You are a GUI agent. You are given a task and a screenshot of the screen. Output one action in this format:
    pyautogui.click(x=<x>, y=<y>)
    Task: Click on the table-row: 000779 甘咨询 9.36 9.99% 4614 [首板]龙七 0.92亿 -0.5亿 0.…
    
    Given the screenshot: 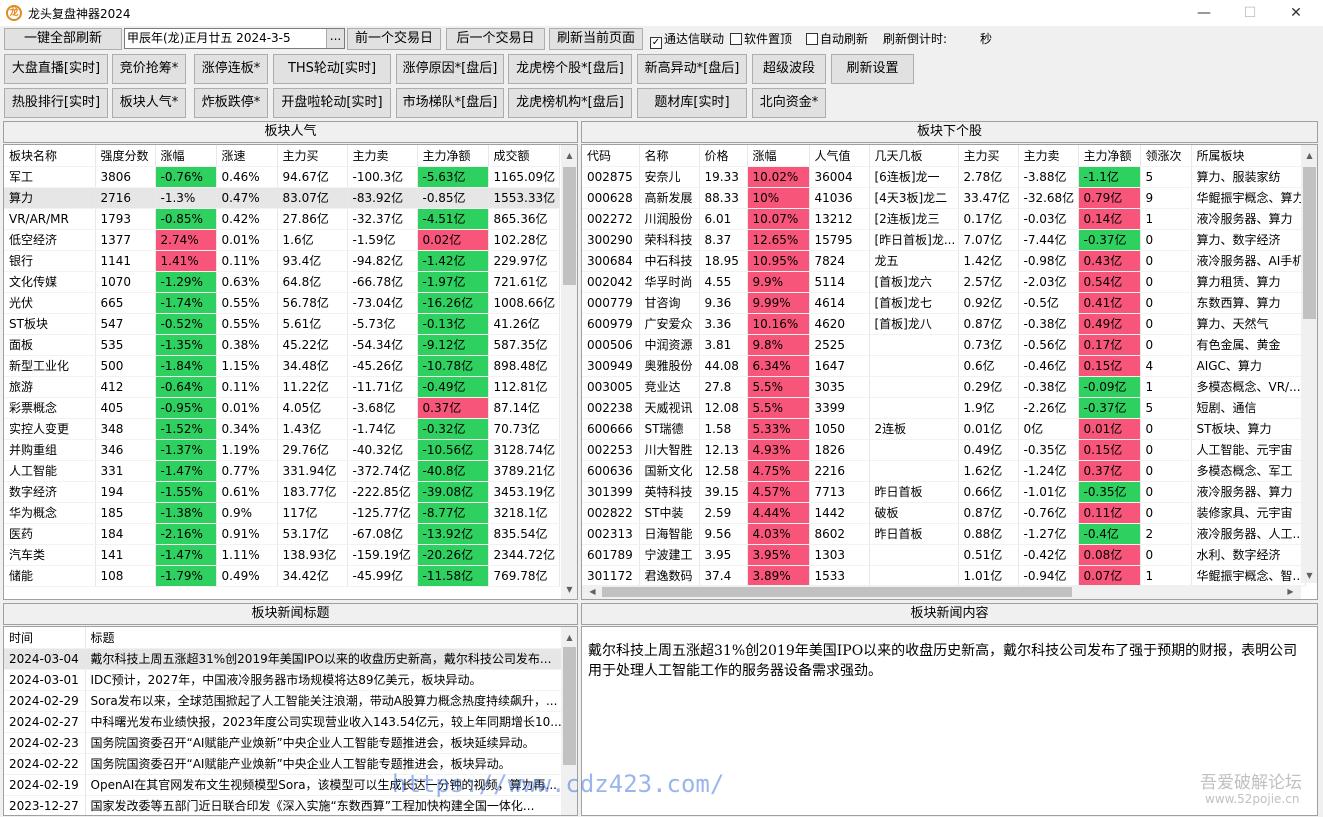 What is the action you would take?
    pyautogui.click(x=944, y=303)
    